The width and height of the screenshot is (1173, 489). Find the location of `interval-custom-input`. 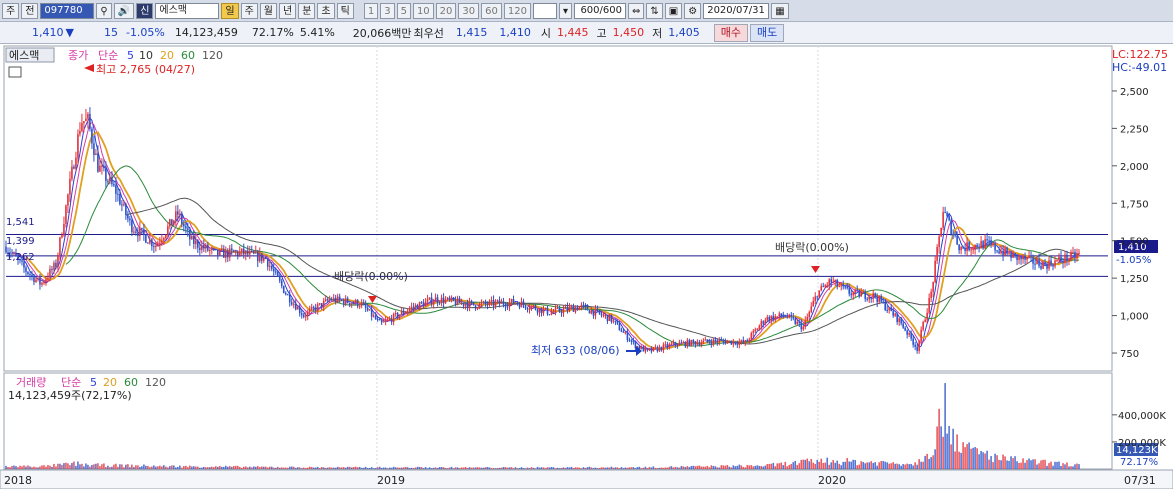

interval-custom-input is located at coordinates (544, 10).